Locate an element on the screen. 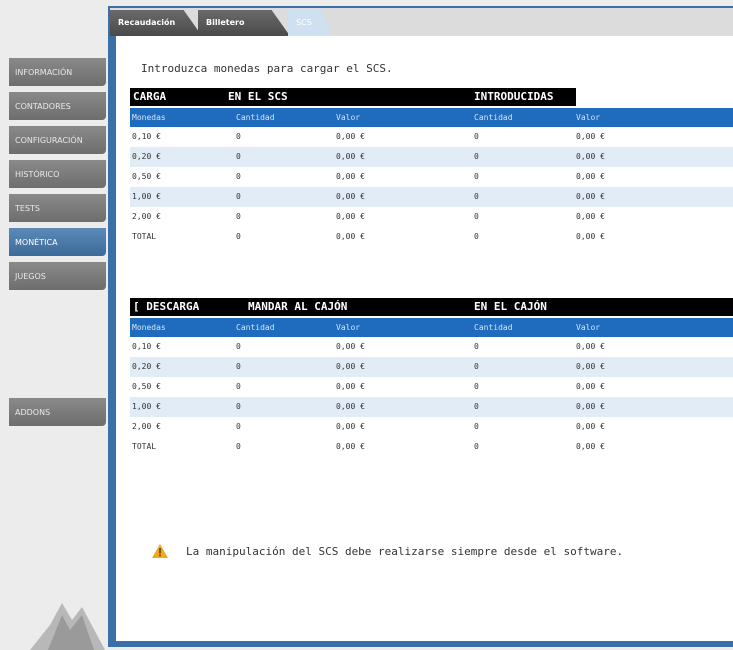 This screenshot has width=733, height=650. col-valor-mandar: Valor is located at coordinates (348, 327).